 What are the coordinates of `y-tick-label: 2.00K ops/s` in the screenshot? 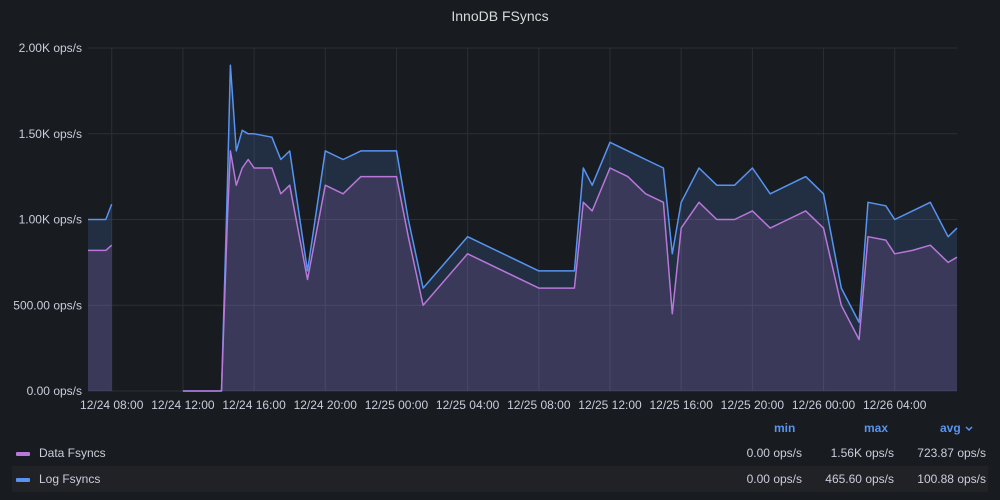 It's located at (50, 48).